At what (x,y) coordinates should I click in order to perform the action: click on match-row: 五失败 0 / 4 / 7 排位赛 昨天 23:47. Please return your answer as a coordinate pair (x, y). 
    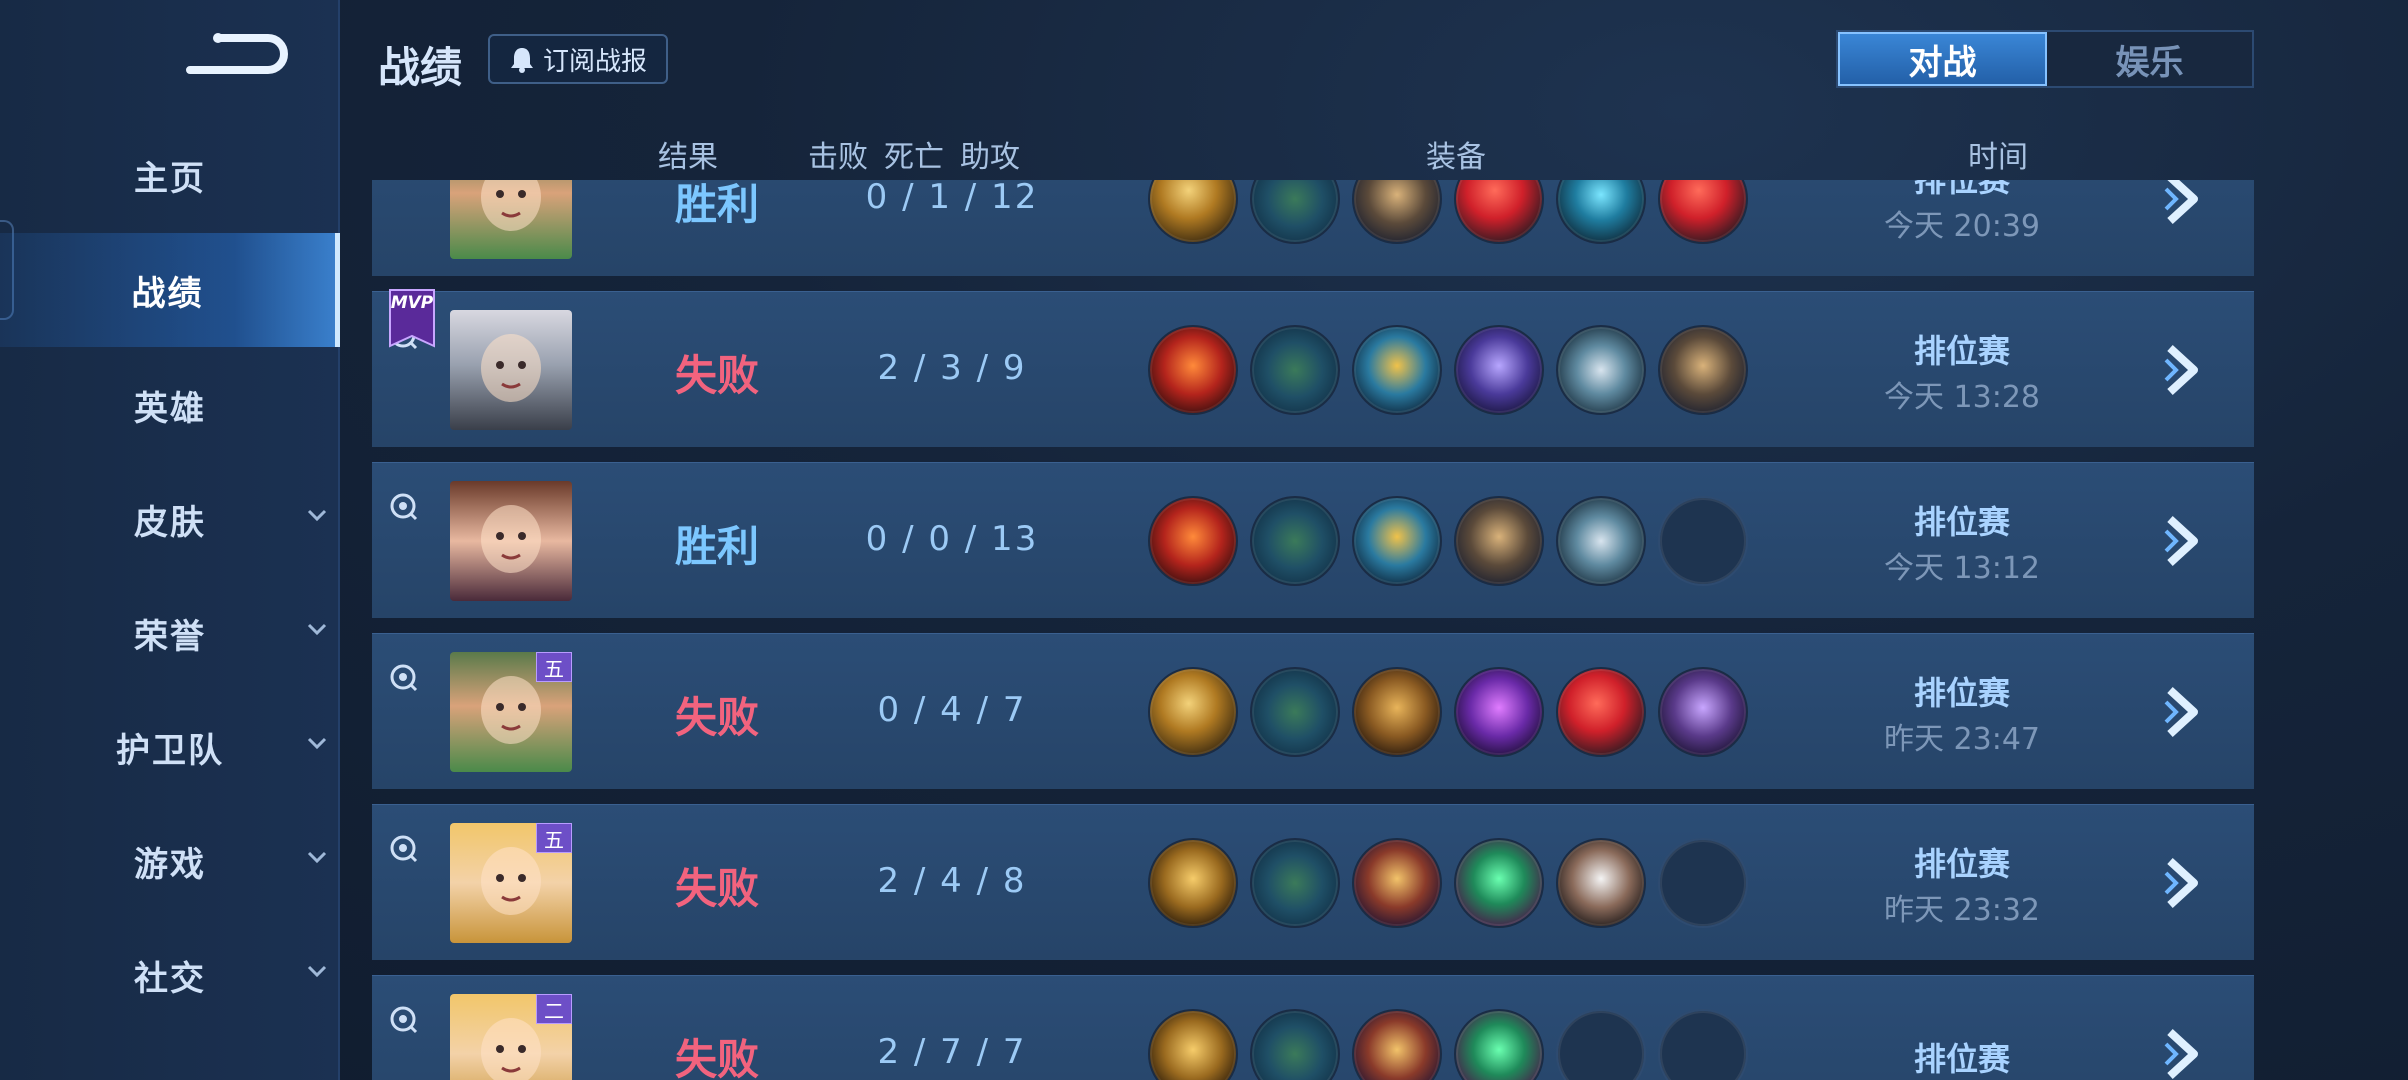
    Looking at the image, I should click on (1313, 711).